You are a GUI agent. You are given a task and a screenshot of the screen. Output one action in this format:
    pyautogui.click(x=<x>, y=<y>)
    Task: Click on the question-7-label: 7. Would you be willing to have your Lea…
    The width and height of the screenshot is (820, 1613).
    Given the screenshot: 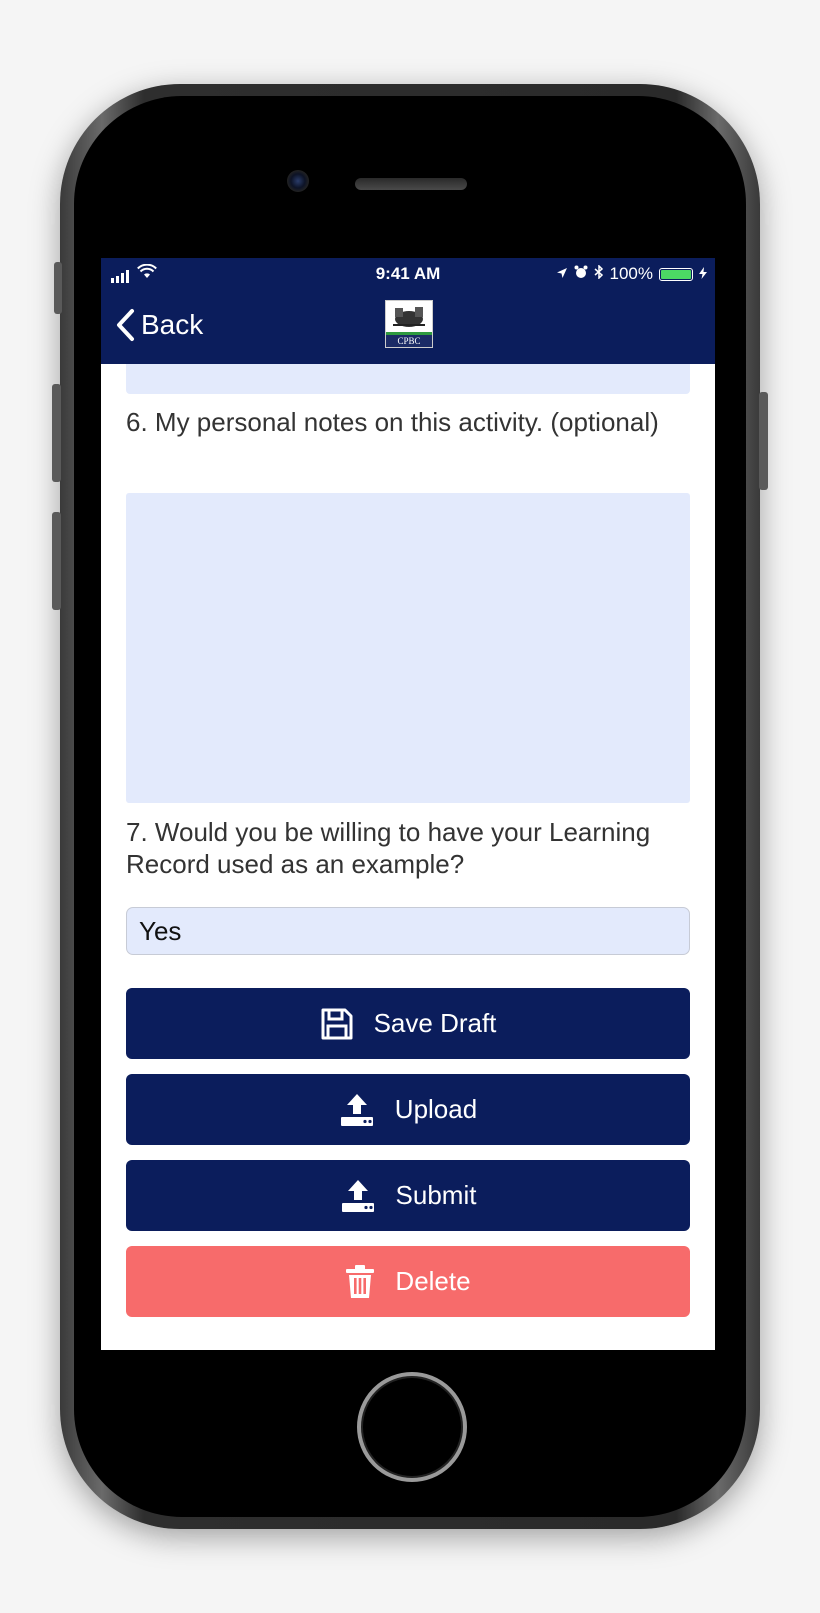 What is the action you would take?
    pyautogui.click(x=388, y=848)
    